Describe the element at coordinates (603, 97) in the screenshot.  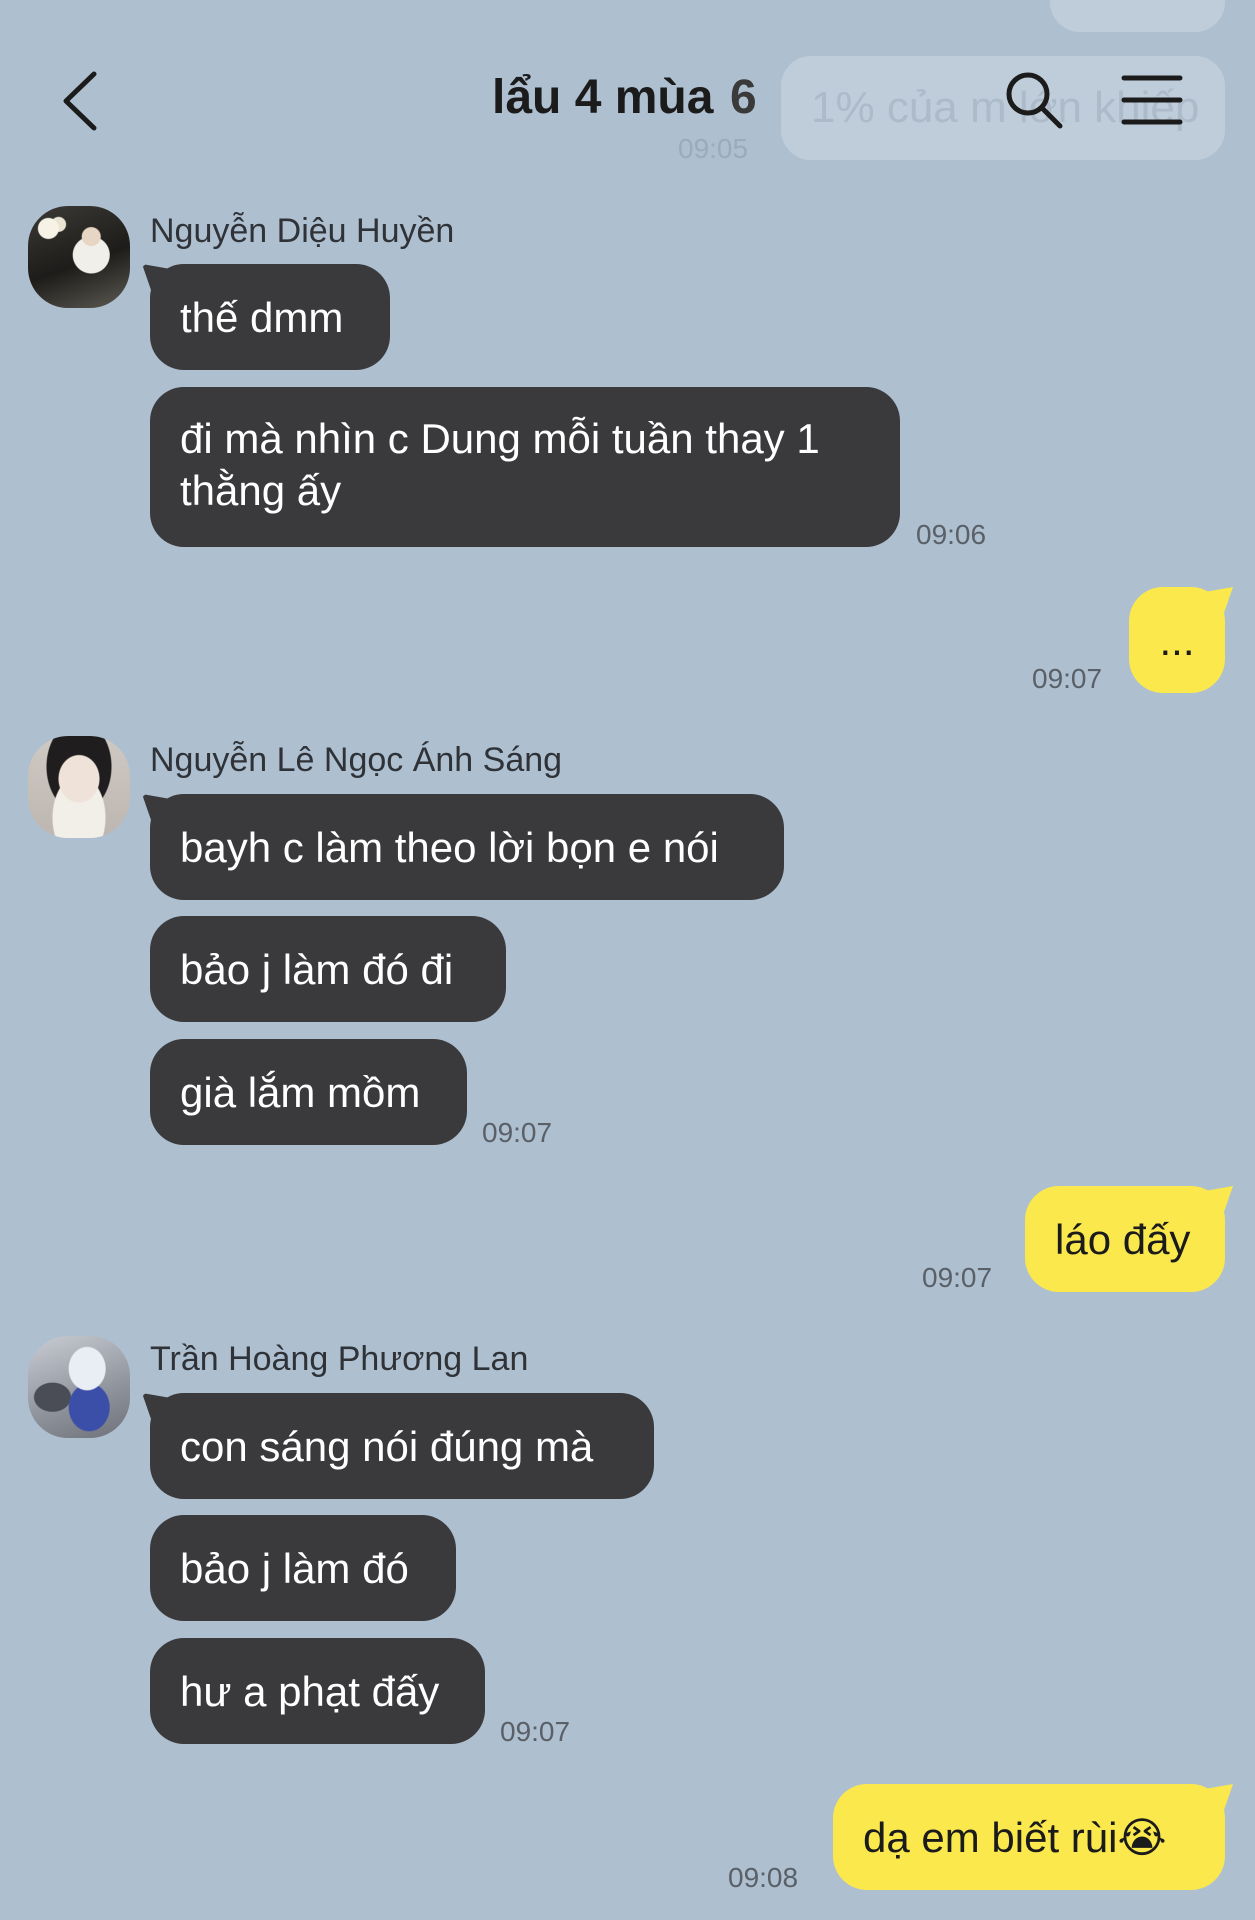
I see `chat-title: lẩu 4 mùa` at that location.